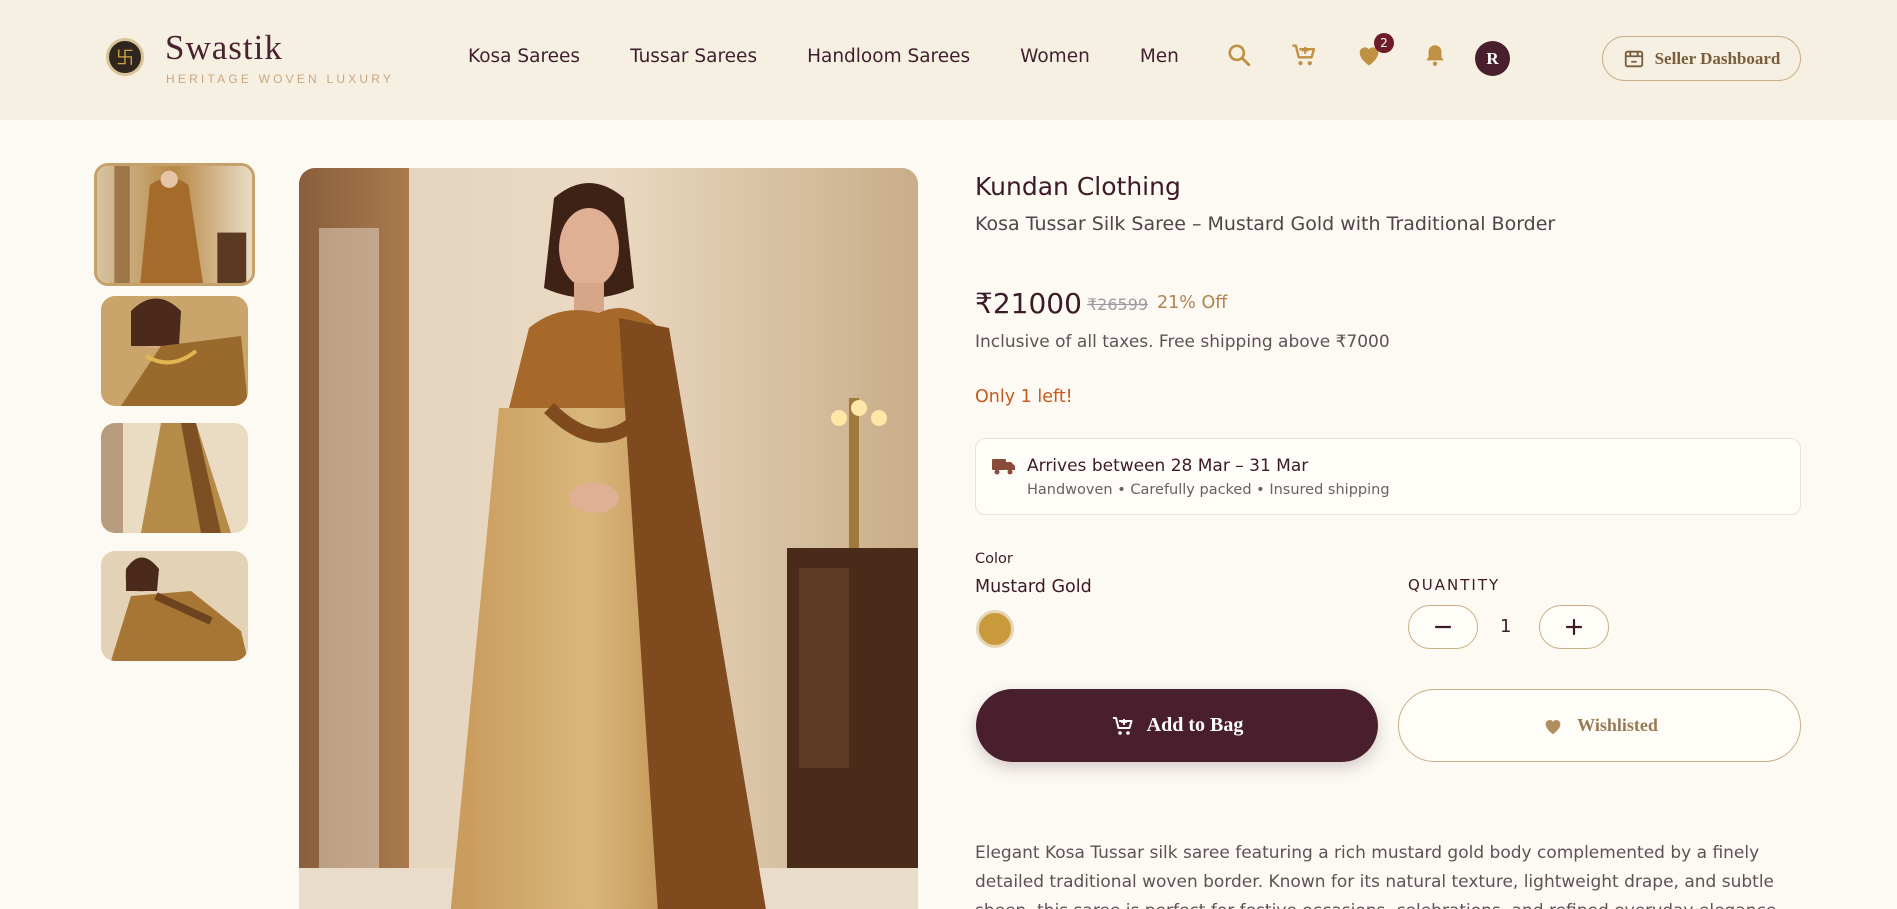 The width and height of the screenshot is (1897, 909). Describe the element at coordinates (1055, 56) in the screenshot. I see `nav-item-women: Women` at that location.